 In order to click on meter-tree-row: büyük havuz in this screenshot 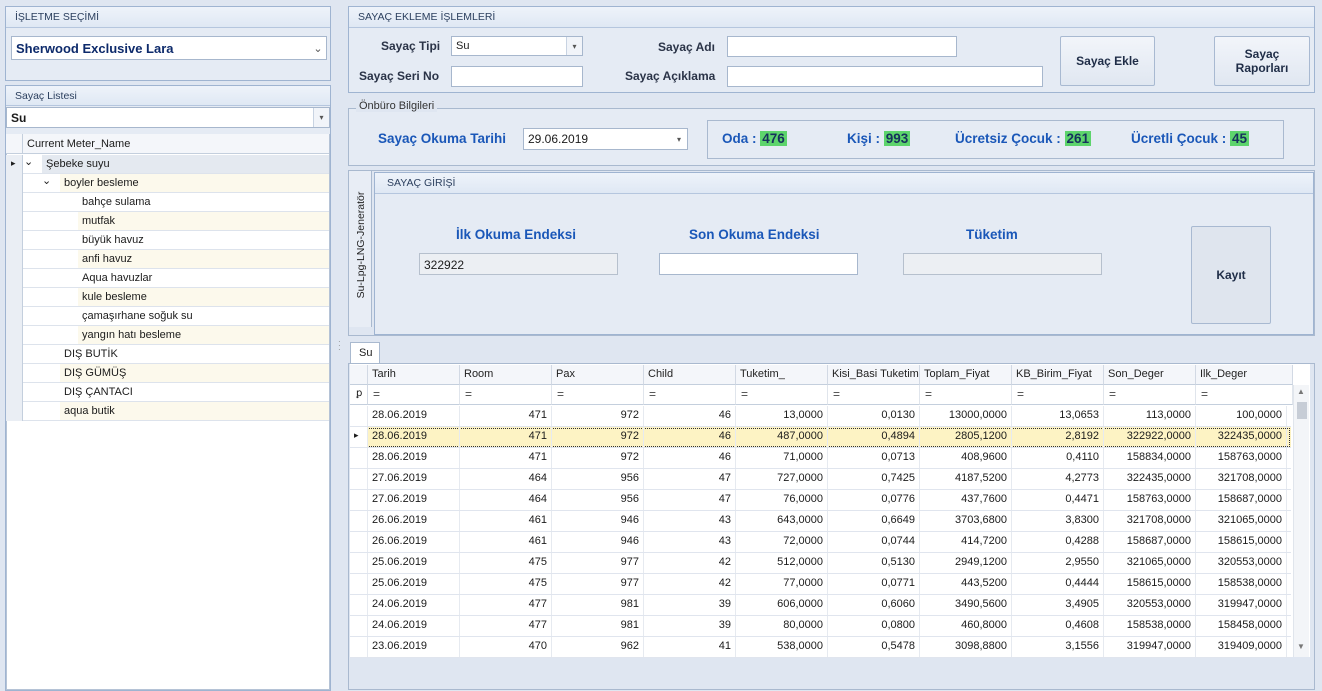, I will do `click(167, 240)`.